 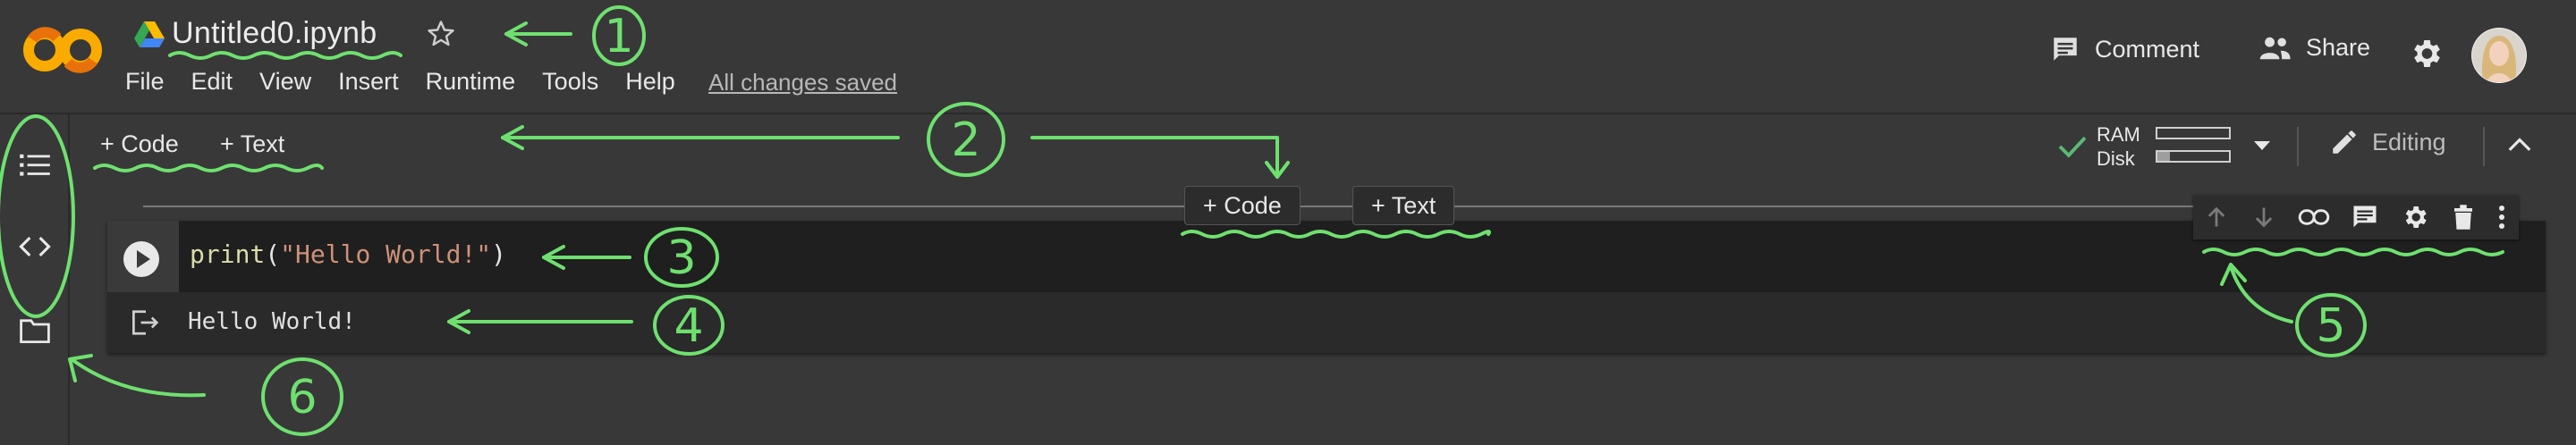 What do you see at coordinates (272, 321) in the screenshot?
I see `cell-output: Hello World!` at bounding box center [272, 321].